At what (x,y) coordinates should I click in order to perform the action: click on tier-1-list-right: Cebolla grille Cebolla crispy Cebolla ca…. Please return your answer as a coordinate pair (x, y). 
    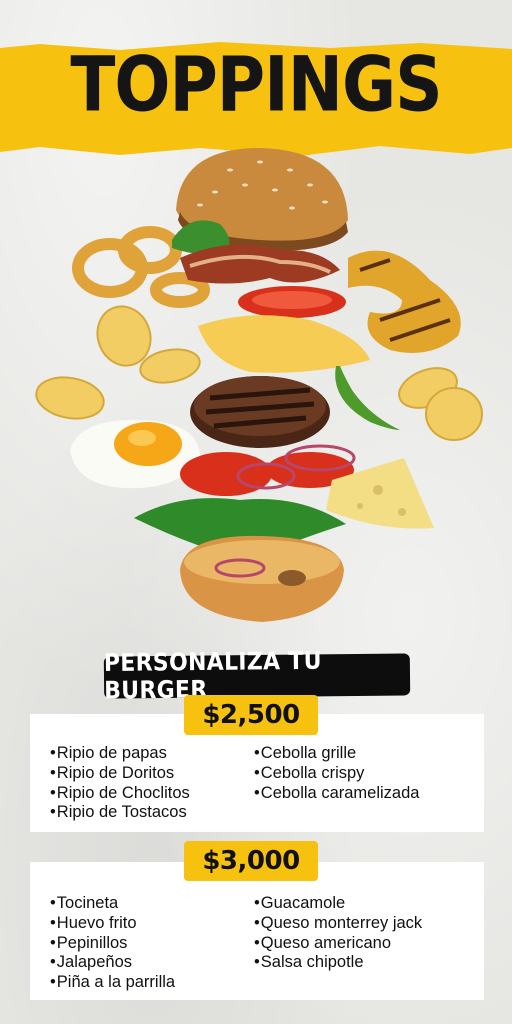
    Looking at the image, I should click on (337, 774).